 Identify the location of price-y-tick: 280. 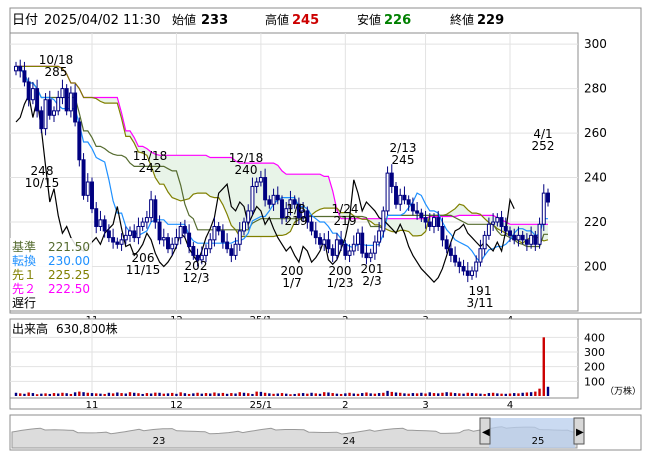
(595, 89).